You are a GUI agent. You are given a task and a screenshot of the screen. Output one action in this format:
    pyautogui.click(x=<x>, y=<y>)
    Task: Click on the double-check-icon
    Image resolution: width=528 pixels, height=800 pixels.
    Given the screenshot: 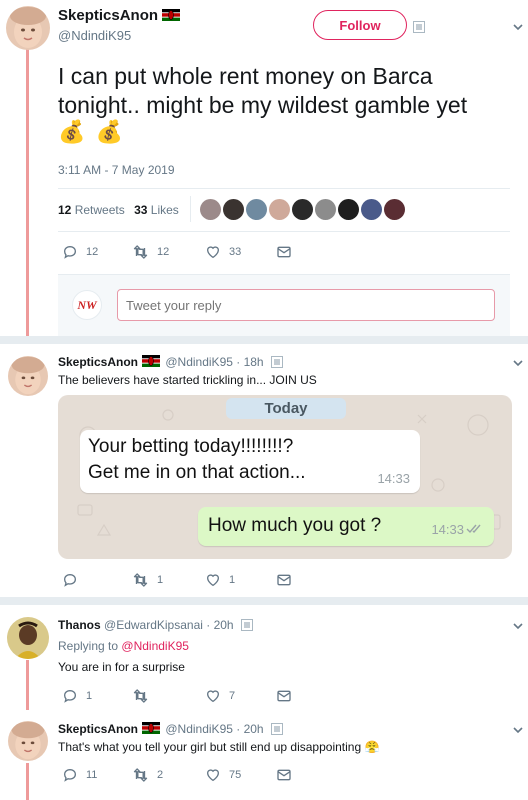 What is the action you would take?
    pyautogui.click(x=473, y=529)
    